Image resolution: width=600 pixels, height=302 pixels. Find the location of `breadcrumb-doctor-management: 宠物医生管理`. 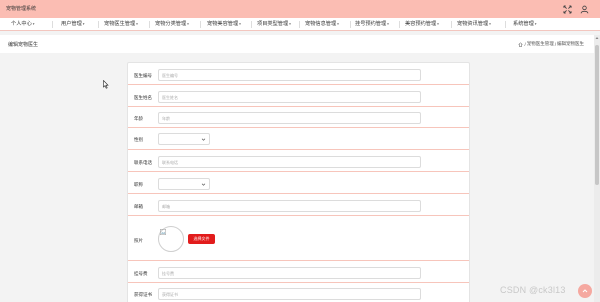

breadcrumb-doctor-management: 宠物医生管理 is located at coordinates (540, 44).